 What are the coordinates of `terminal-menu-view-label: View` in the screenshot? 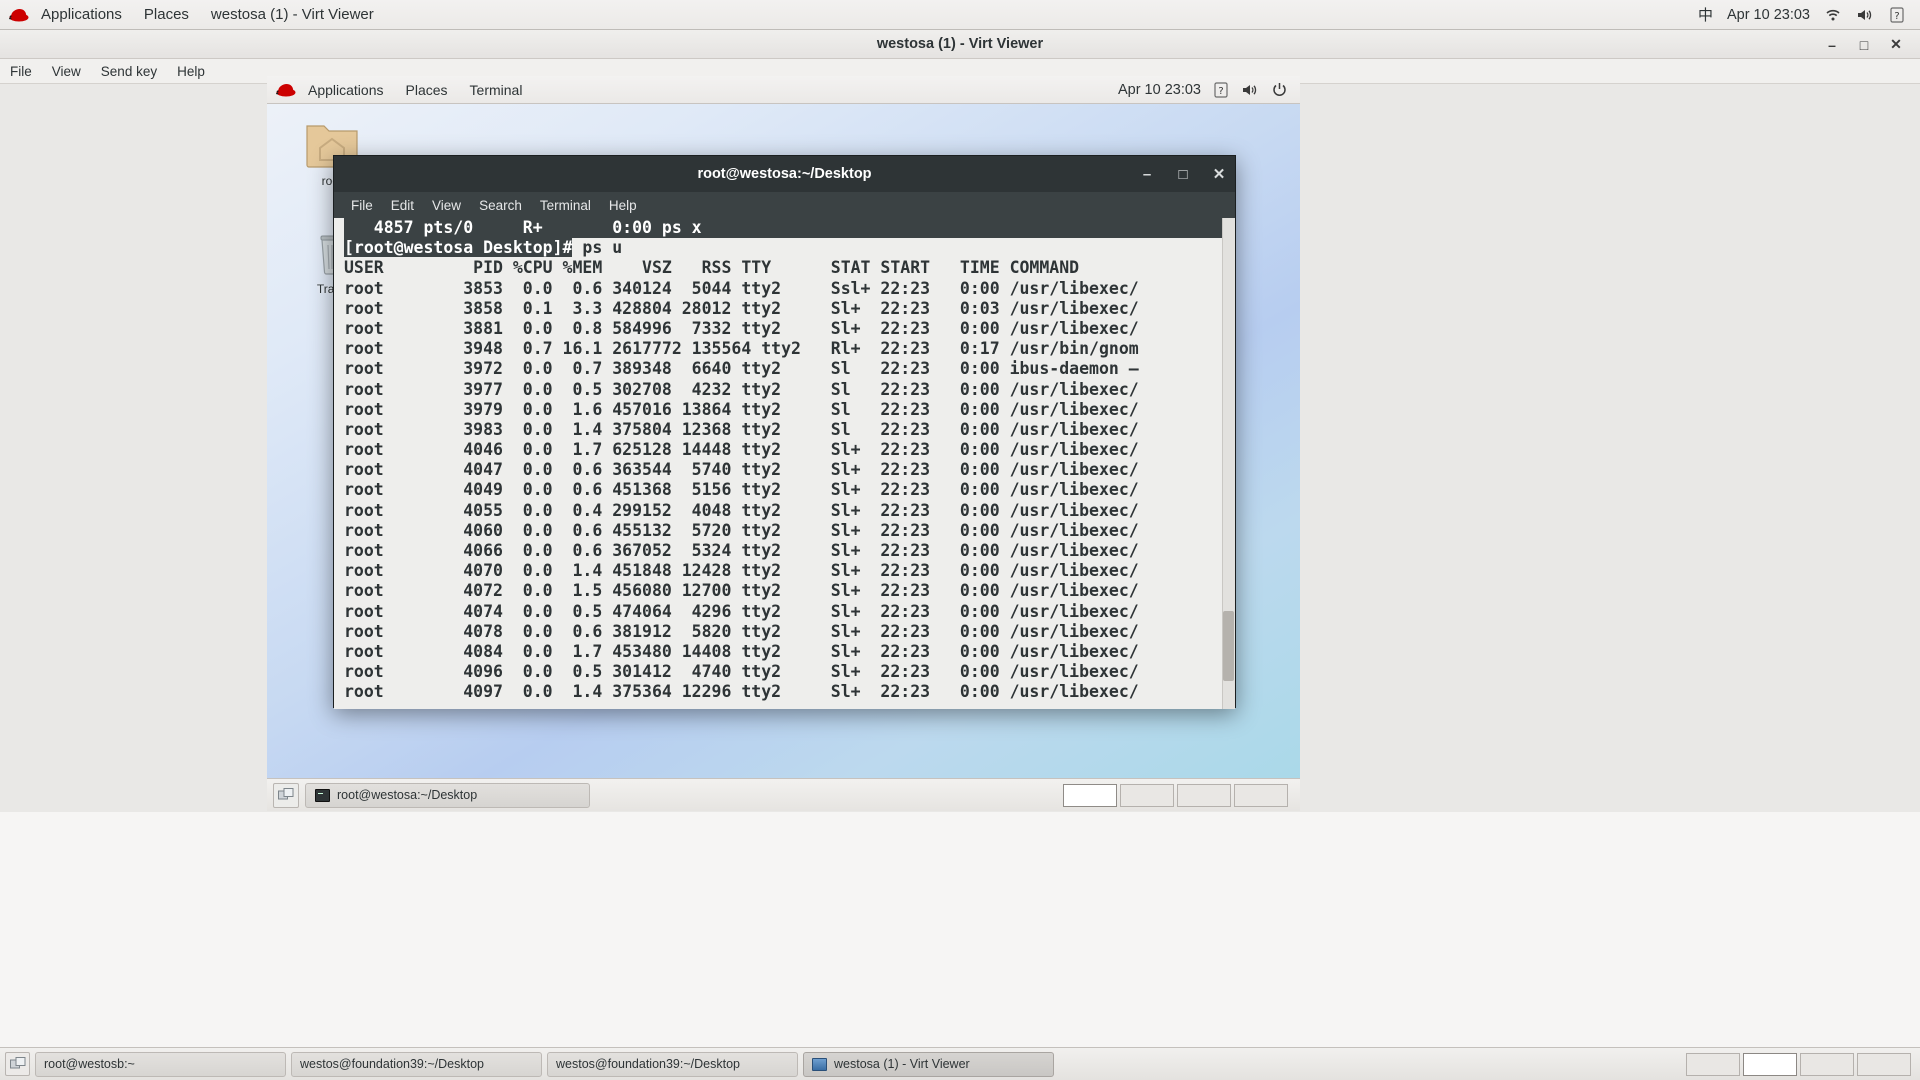 It's located at (447, 205).